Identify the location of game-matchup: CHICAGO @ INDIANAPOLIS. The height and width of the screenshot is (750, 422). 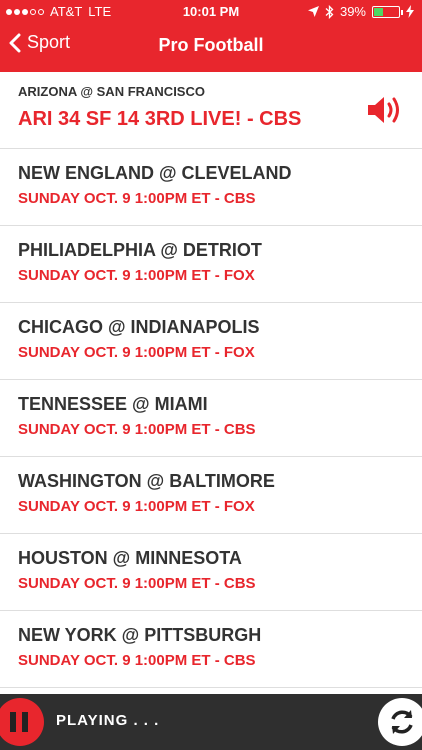
(139, 327).